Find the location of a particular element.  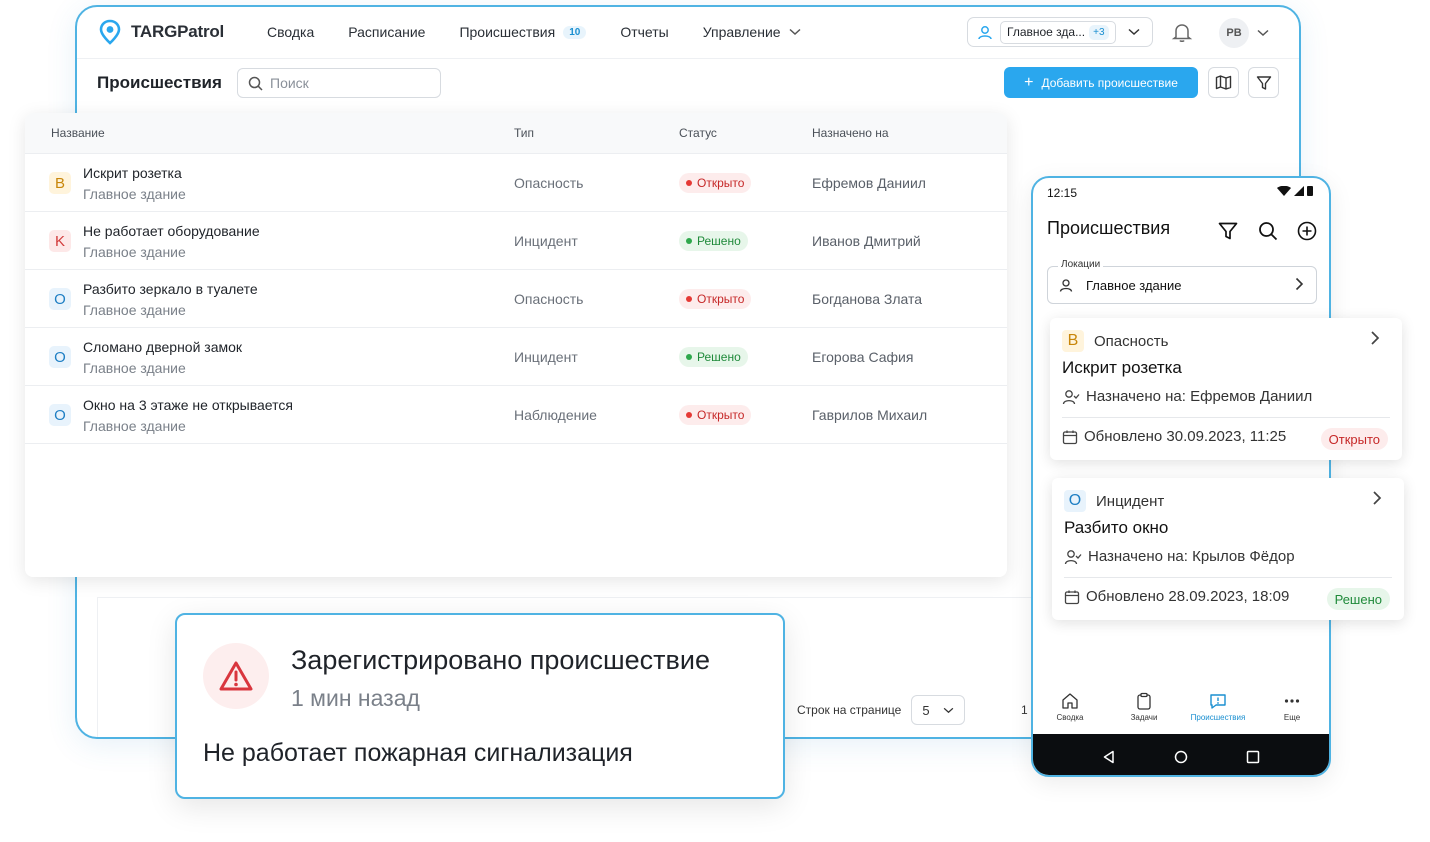

column-header-name: Название is located at coordinates (78, 133).